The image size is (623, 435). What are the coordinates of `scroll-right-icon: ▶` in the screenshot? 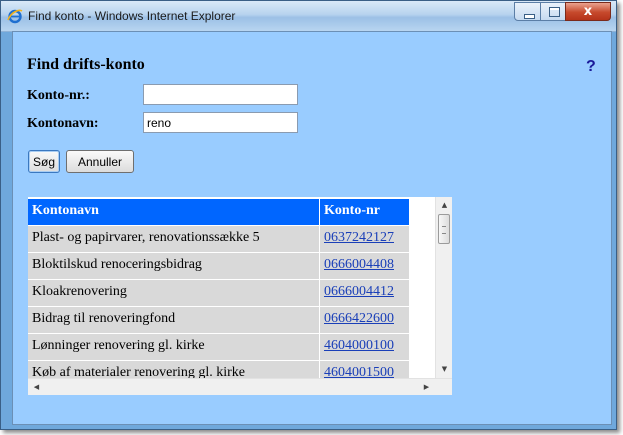 It's located at (426, 387).